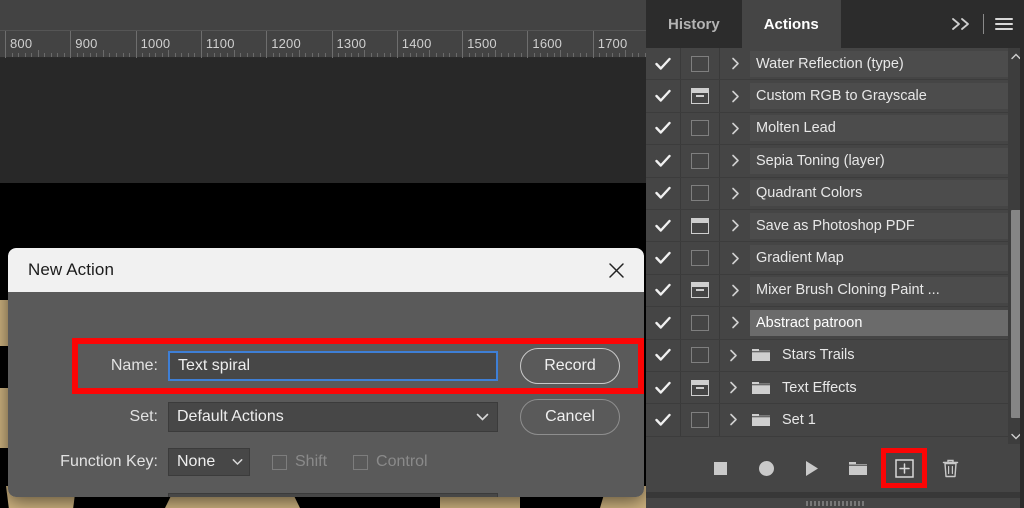 This screenshot has height=508, width=1024. What do you see at coordinates (962, 24) in the screenshot?
I see `expand-chevrons-icon` at bounding box center [962, 24].